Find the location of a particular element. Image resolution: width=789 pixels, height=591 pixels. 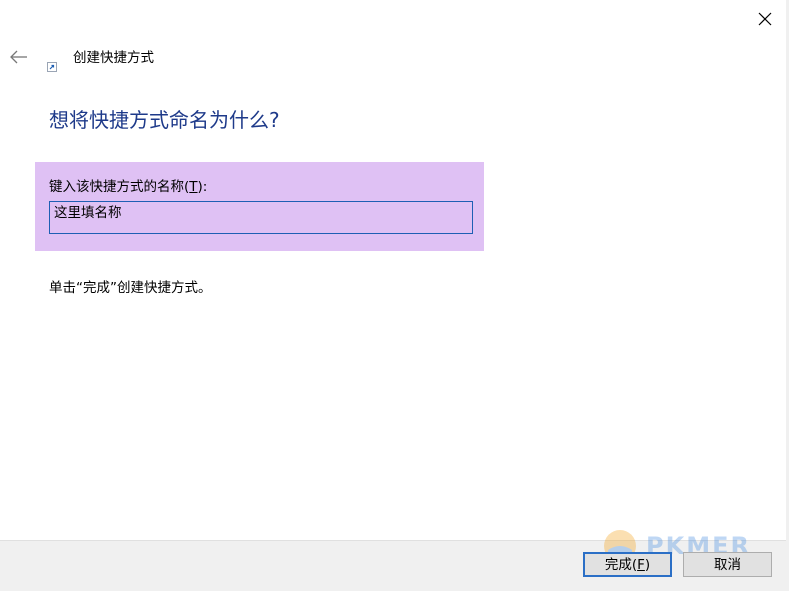

shortcut-name-input is located at coordinates (261, 217).